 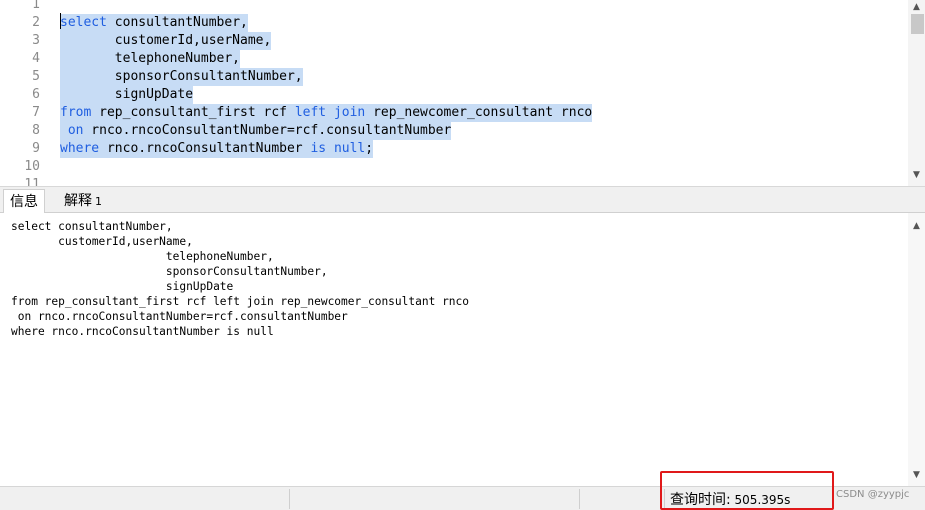 What do you see at coordinates (142, 331) in the screenshot?
I see `output-line: where rnco.rncoConsultantNumber is null` at bounding box center [142, 331].